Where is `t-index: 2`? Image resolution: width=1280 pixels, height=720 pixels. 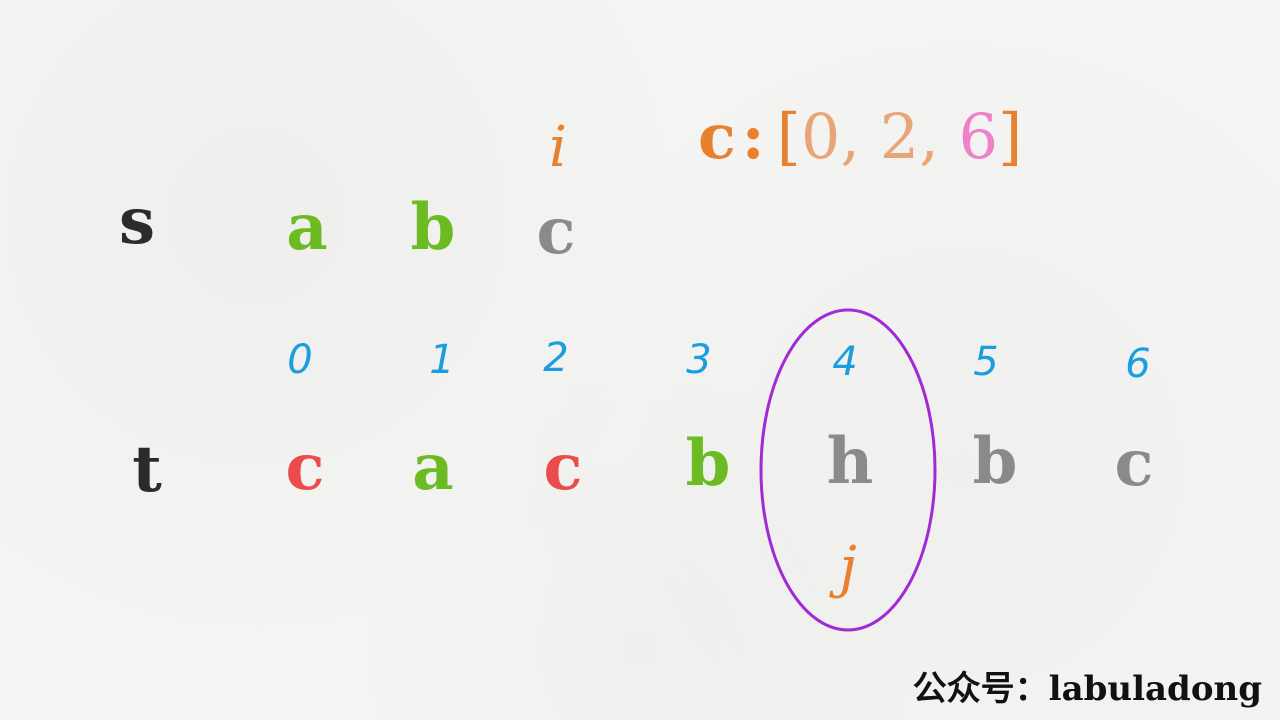 t-index: 2 is located at coordinates (556, 358).